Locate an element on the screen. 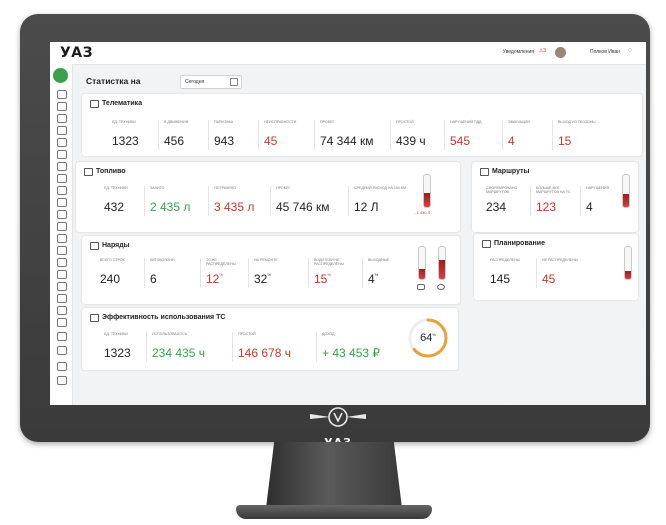 Image resolution: width=666 pixels, height=525 pixels. metric-fuel-units: ЕД. ТЕХНИКИ 432 is located at coordinates (116, 200).